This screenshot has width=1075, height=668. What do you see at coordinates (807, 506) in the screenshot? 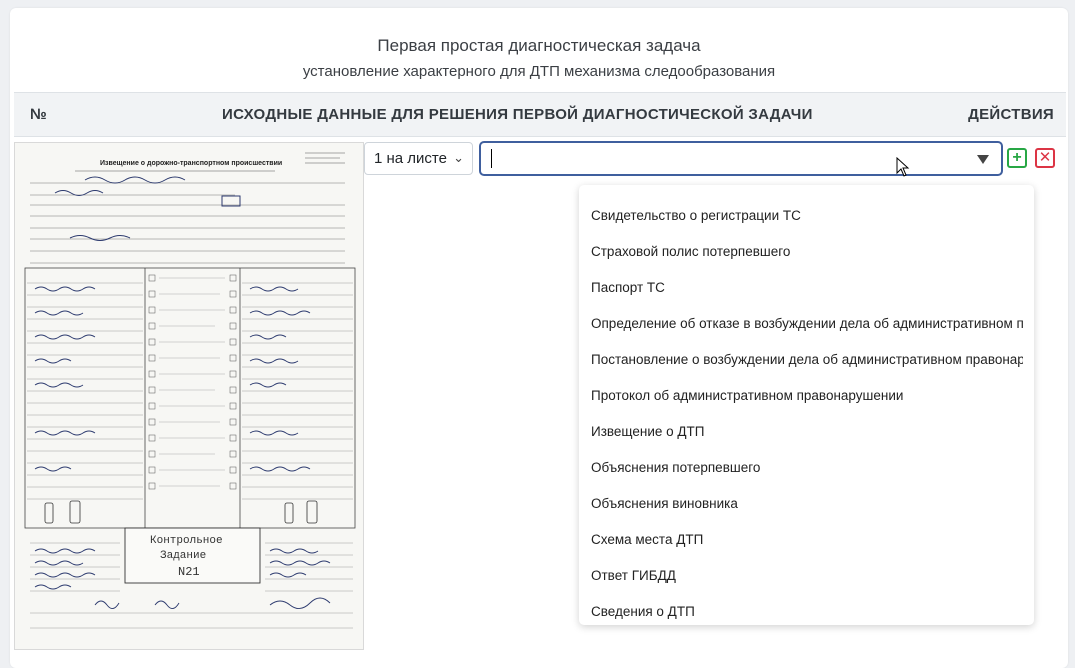
I see `dropdown-option: Объяснения виновника` at bounding box center [807, 506].